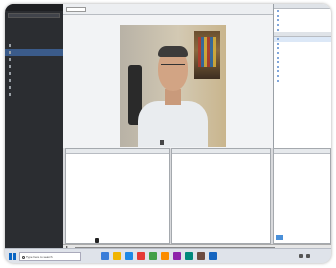 The width and height of the screenshot is (336, 268). What do you see at coordinates (279, 237) in the screenshot?
I see `qa-send-button` at bounding box center [279, 237].